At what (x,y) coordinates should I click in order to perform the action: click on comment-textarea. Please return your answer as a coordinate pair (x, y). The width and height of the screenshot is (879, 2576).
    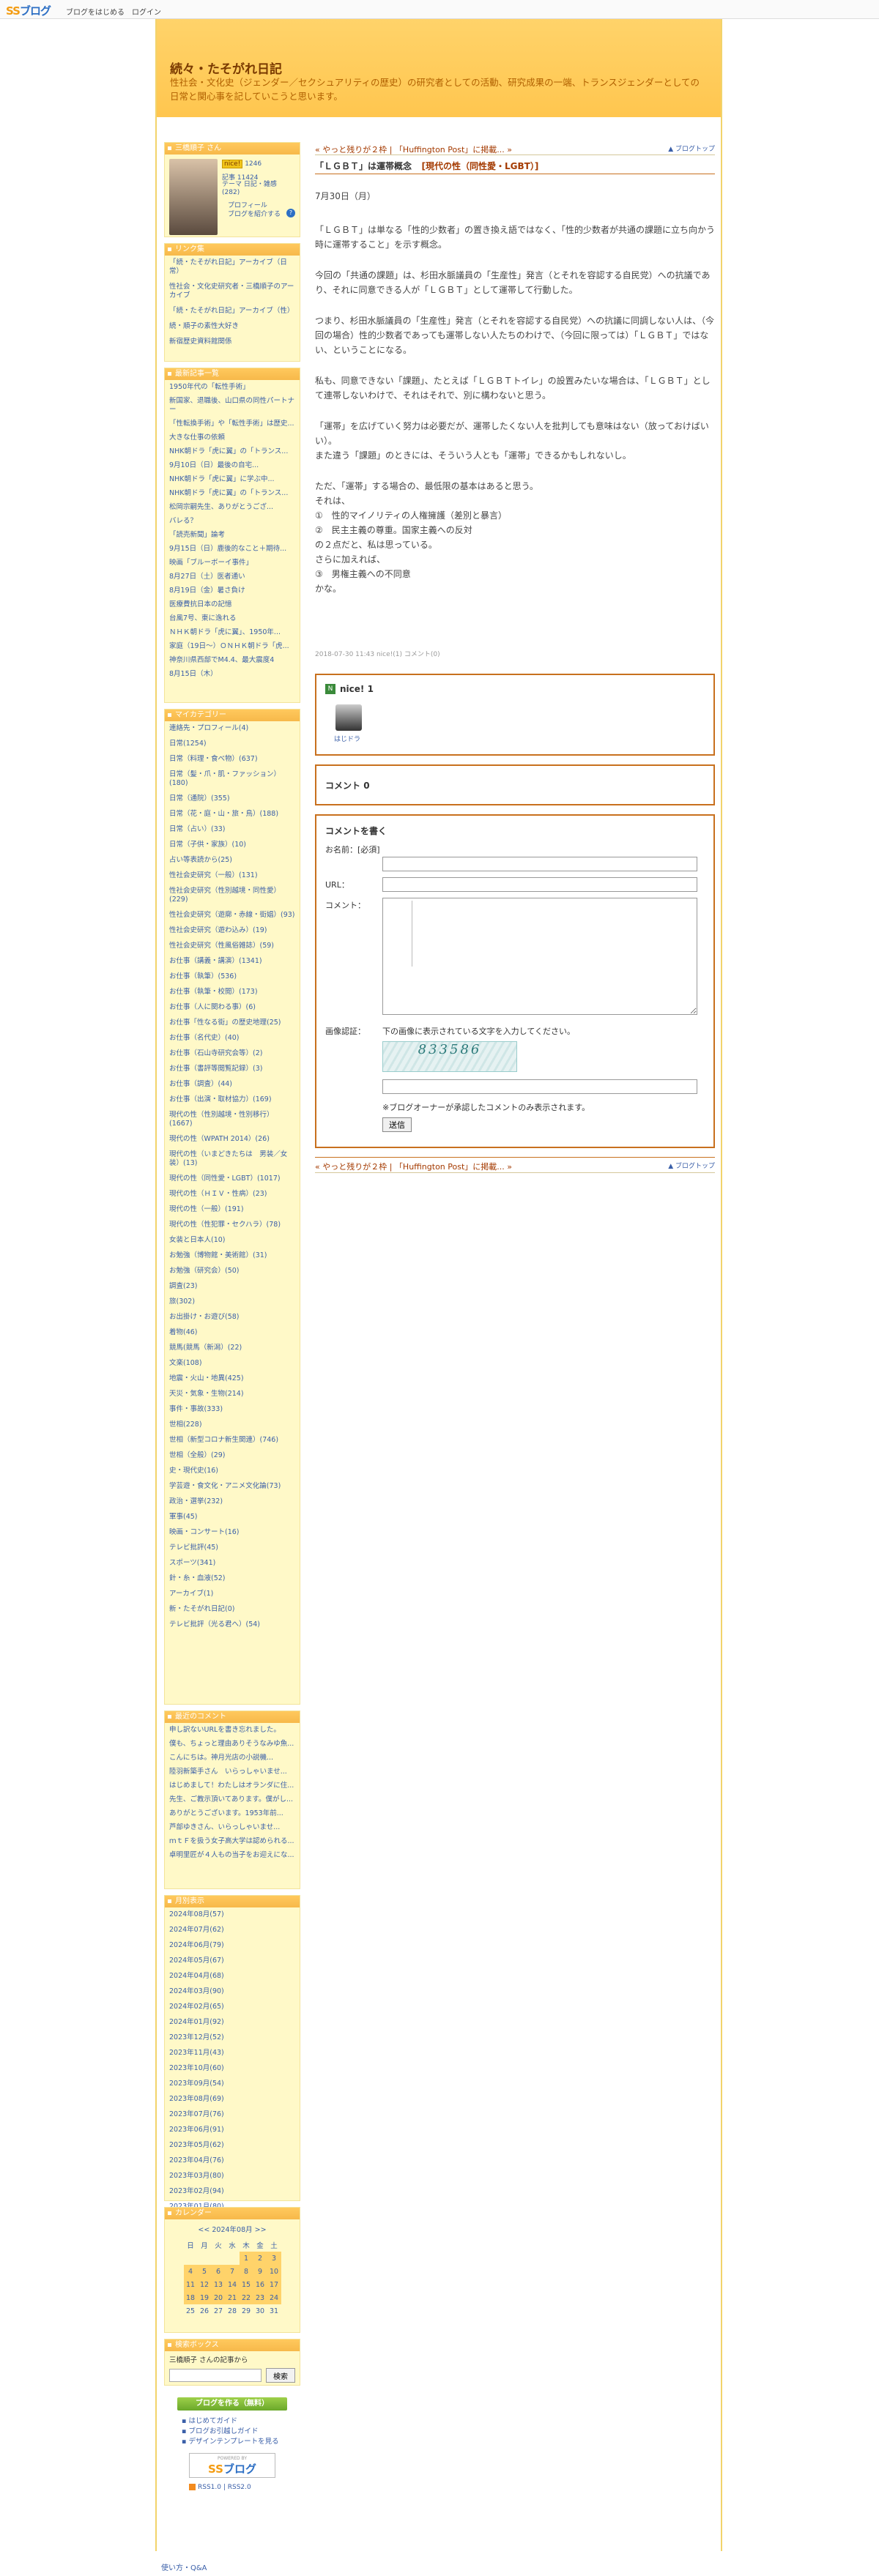
    Looking at the image, I should click on (540, 956).